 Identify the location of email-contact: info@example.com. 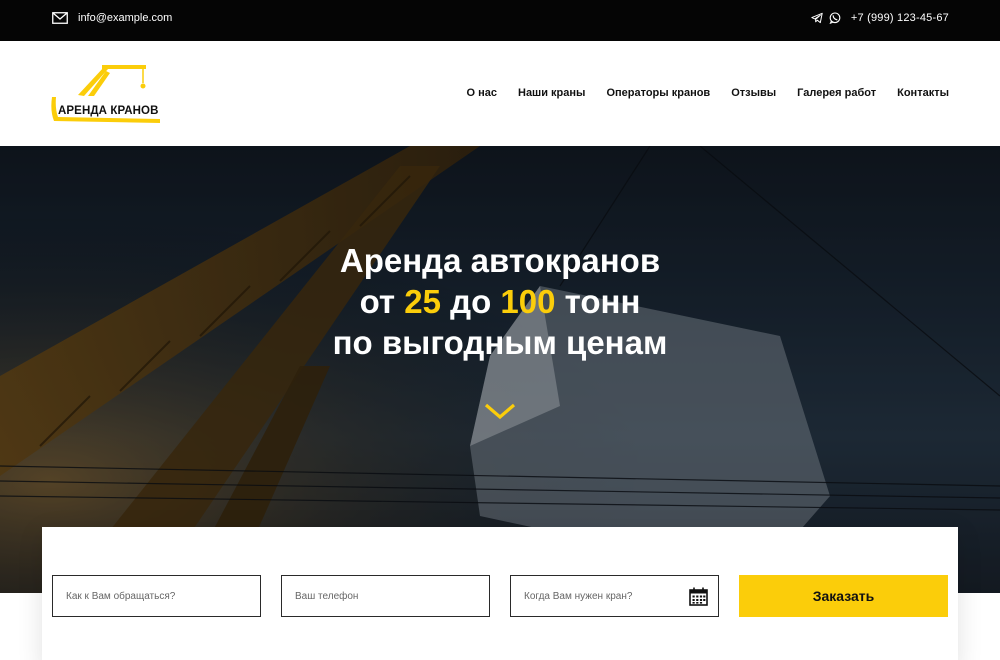
(112, 18).